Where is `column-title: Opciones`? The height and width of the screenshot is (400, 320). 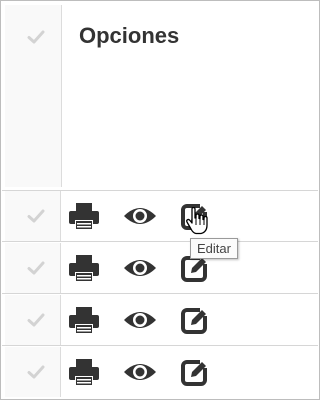 column-title: Opciones is located at coordinates (129, 35).